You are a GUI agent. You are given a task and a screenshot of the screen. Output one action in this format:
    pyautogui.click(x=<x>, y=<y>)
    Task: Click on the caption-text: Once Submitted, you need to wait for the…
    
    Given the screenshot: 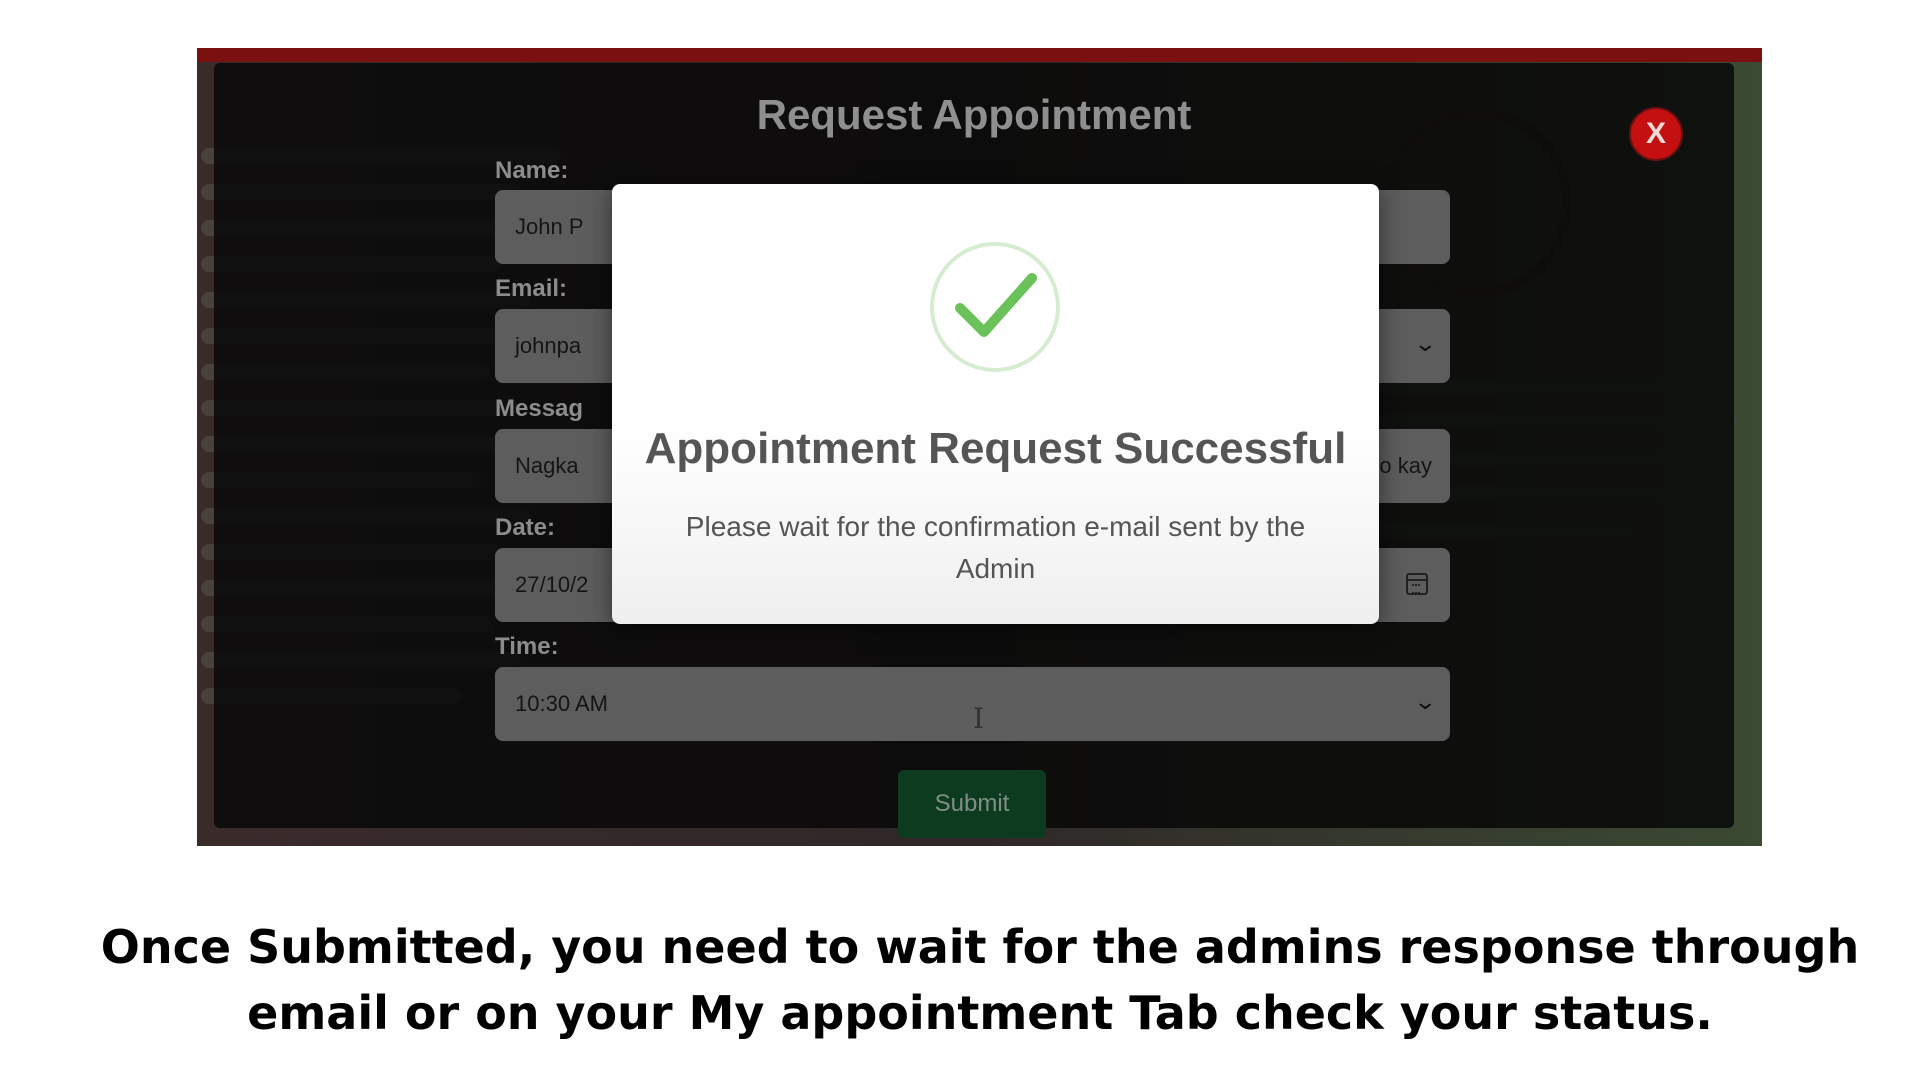 What is the action you would take?
    pyautogui.click(x=980, y=980)
    